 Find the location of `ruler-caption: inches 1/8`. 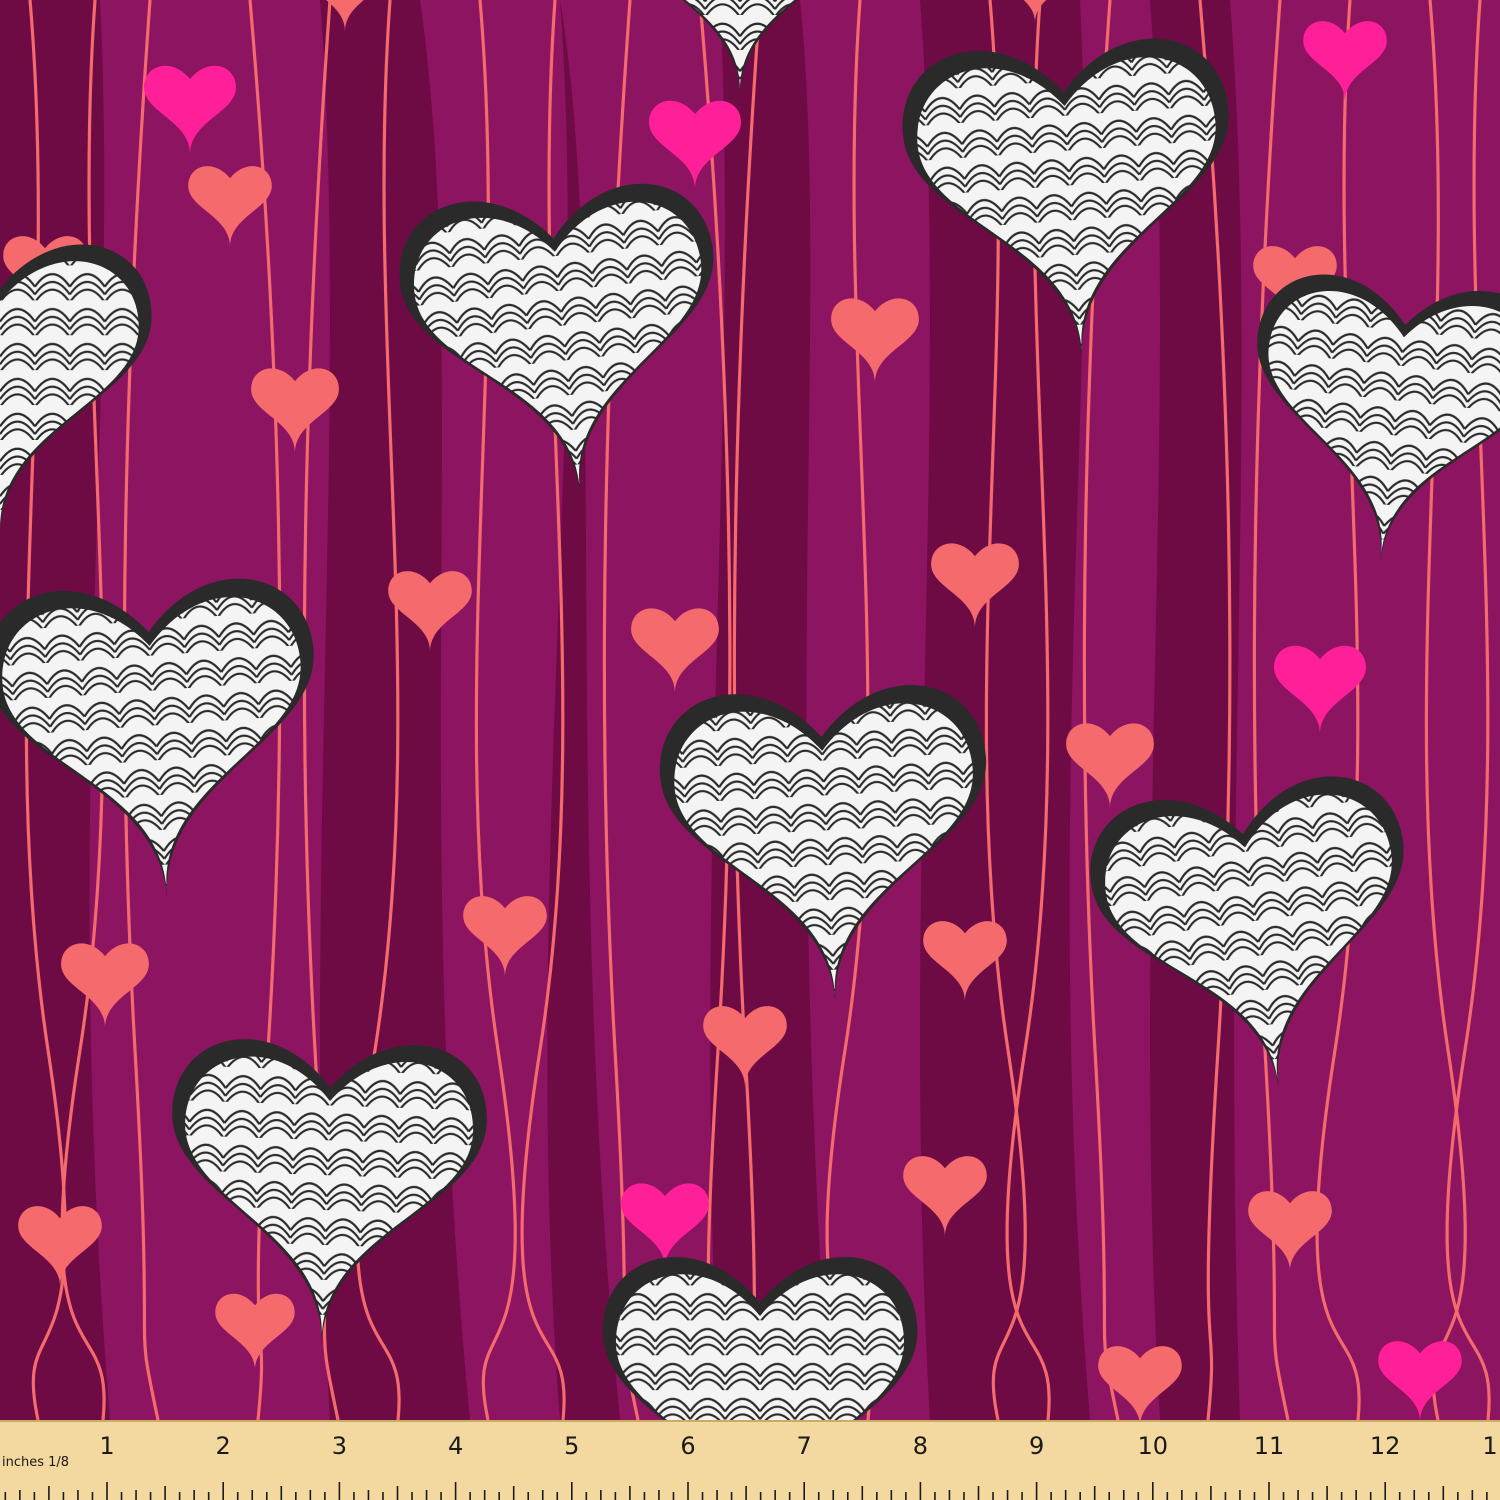

ruler-caption: inches 1/8 is located at coordinates (36, 1462).